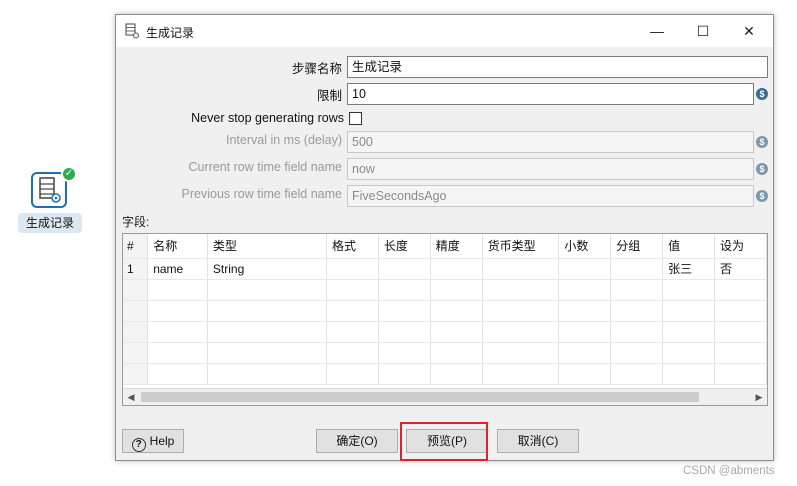 This screenshot has height=486, width=797. Describe the element at coordinates (740, 246) in the screenshot. I see `column-header: 设为` at that location.